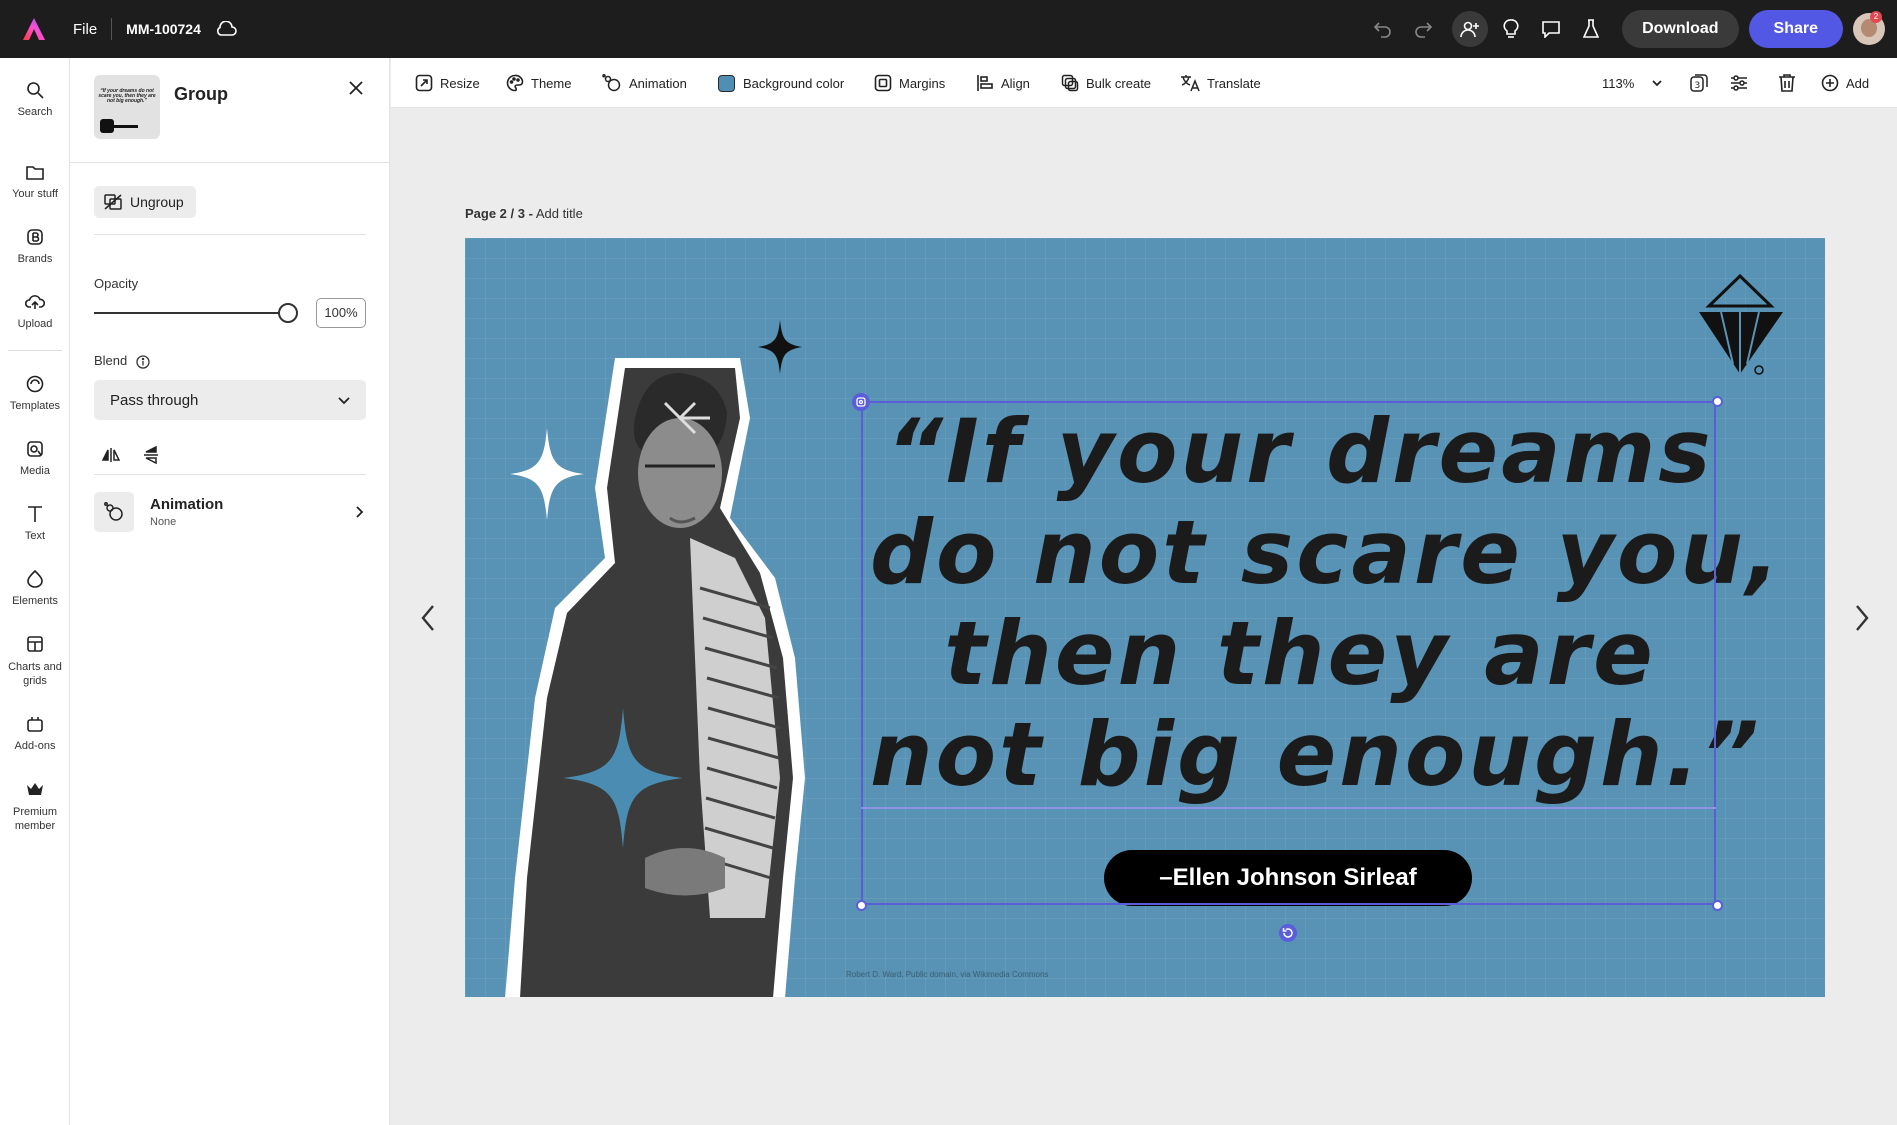  I want to click on add-title-link: Add title, so click(559, 213).